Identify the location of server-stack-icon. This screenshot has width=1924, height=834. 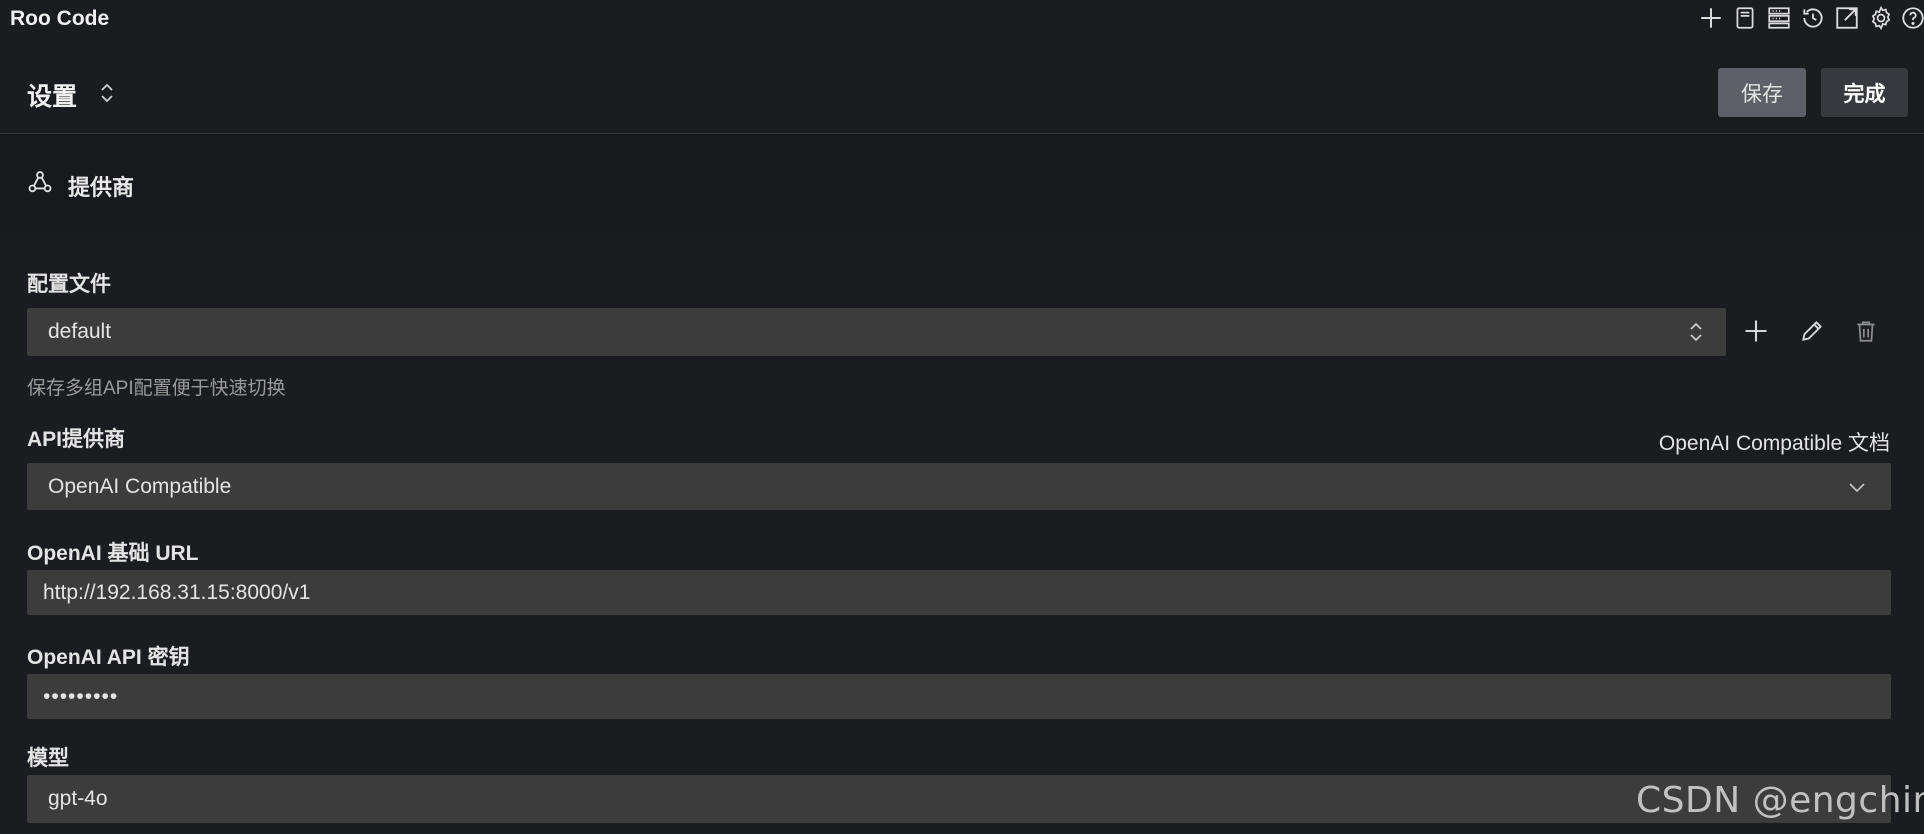
(1779, 18).